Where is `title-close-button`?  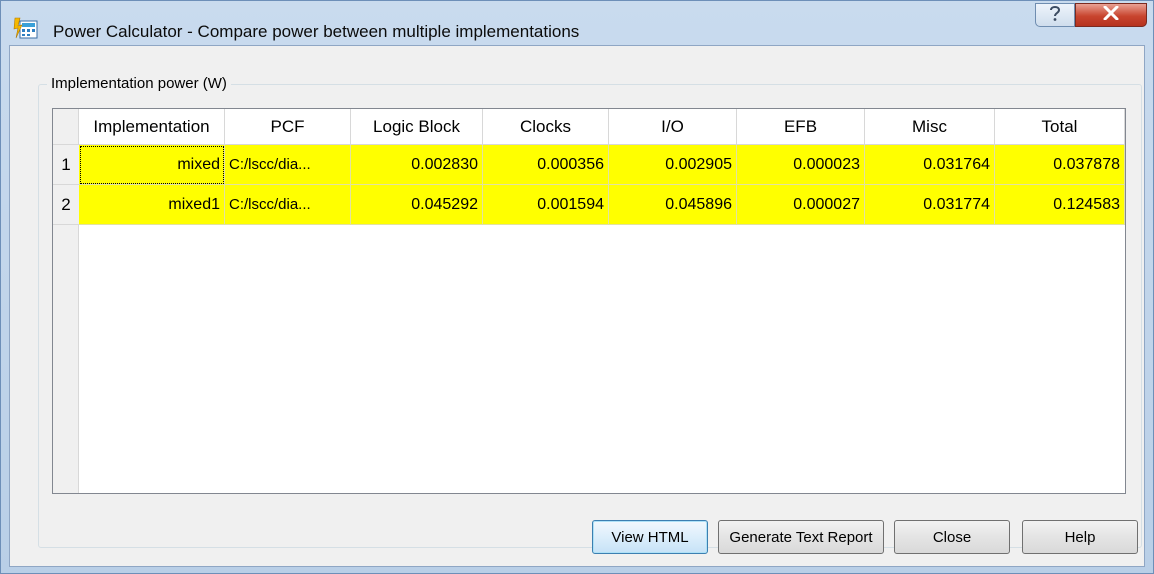
title-close-button is located at coordinates (1111, 15).